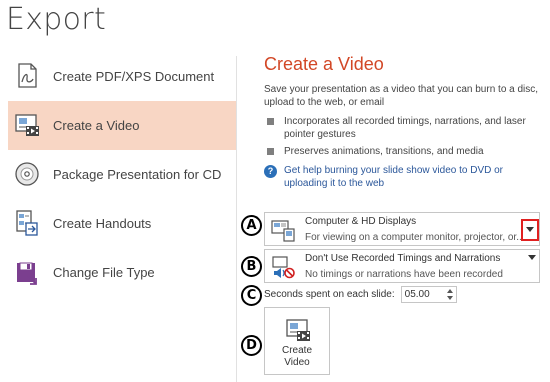 Image resolution: width=550 pixels, height=382 pixels. What do you see at coordinates (283, 267) in the screenshot?
I see `narration-off-icon` at bounding box center [283, 267].